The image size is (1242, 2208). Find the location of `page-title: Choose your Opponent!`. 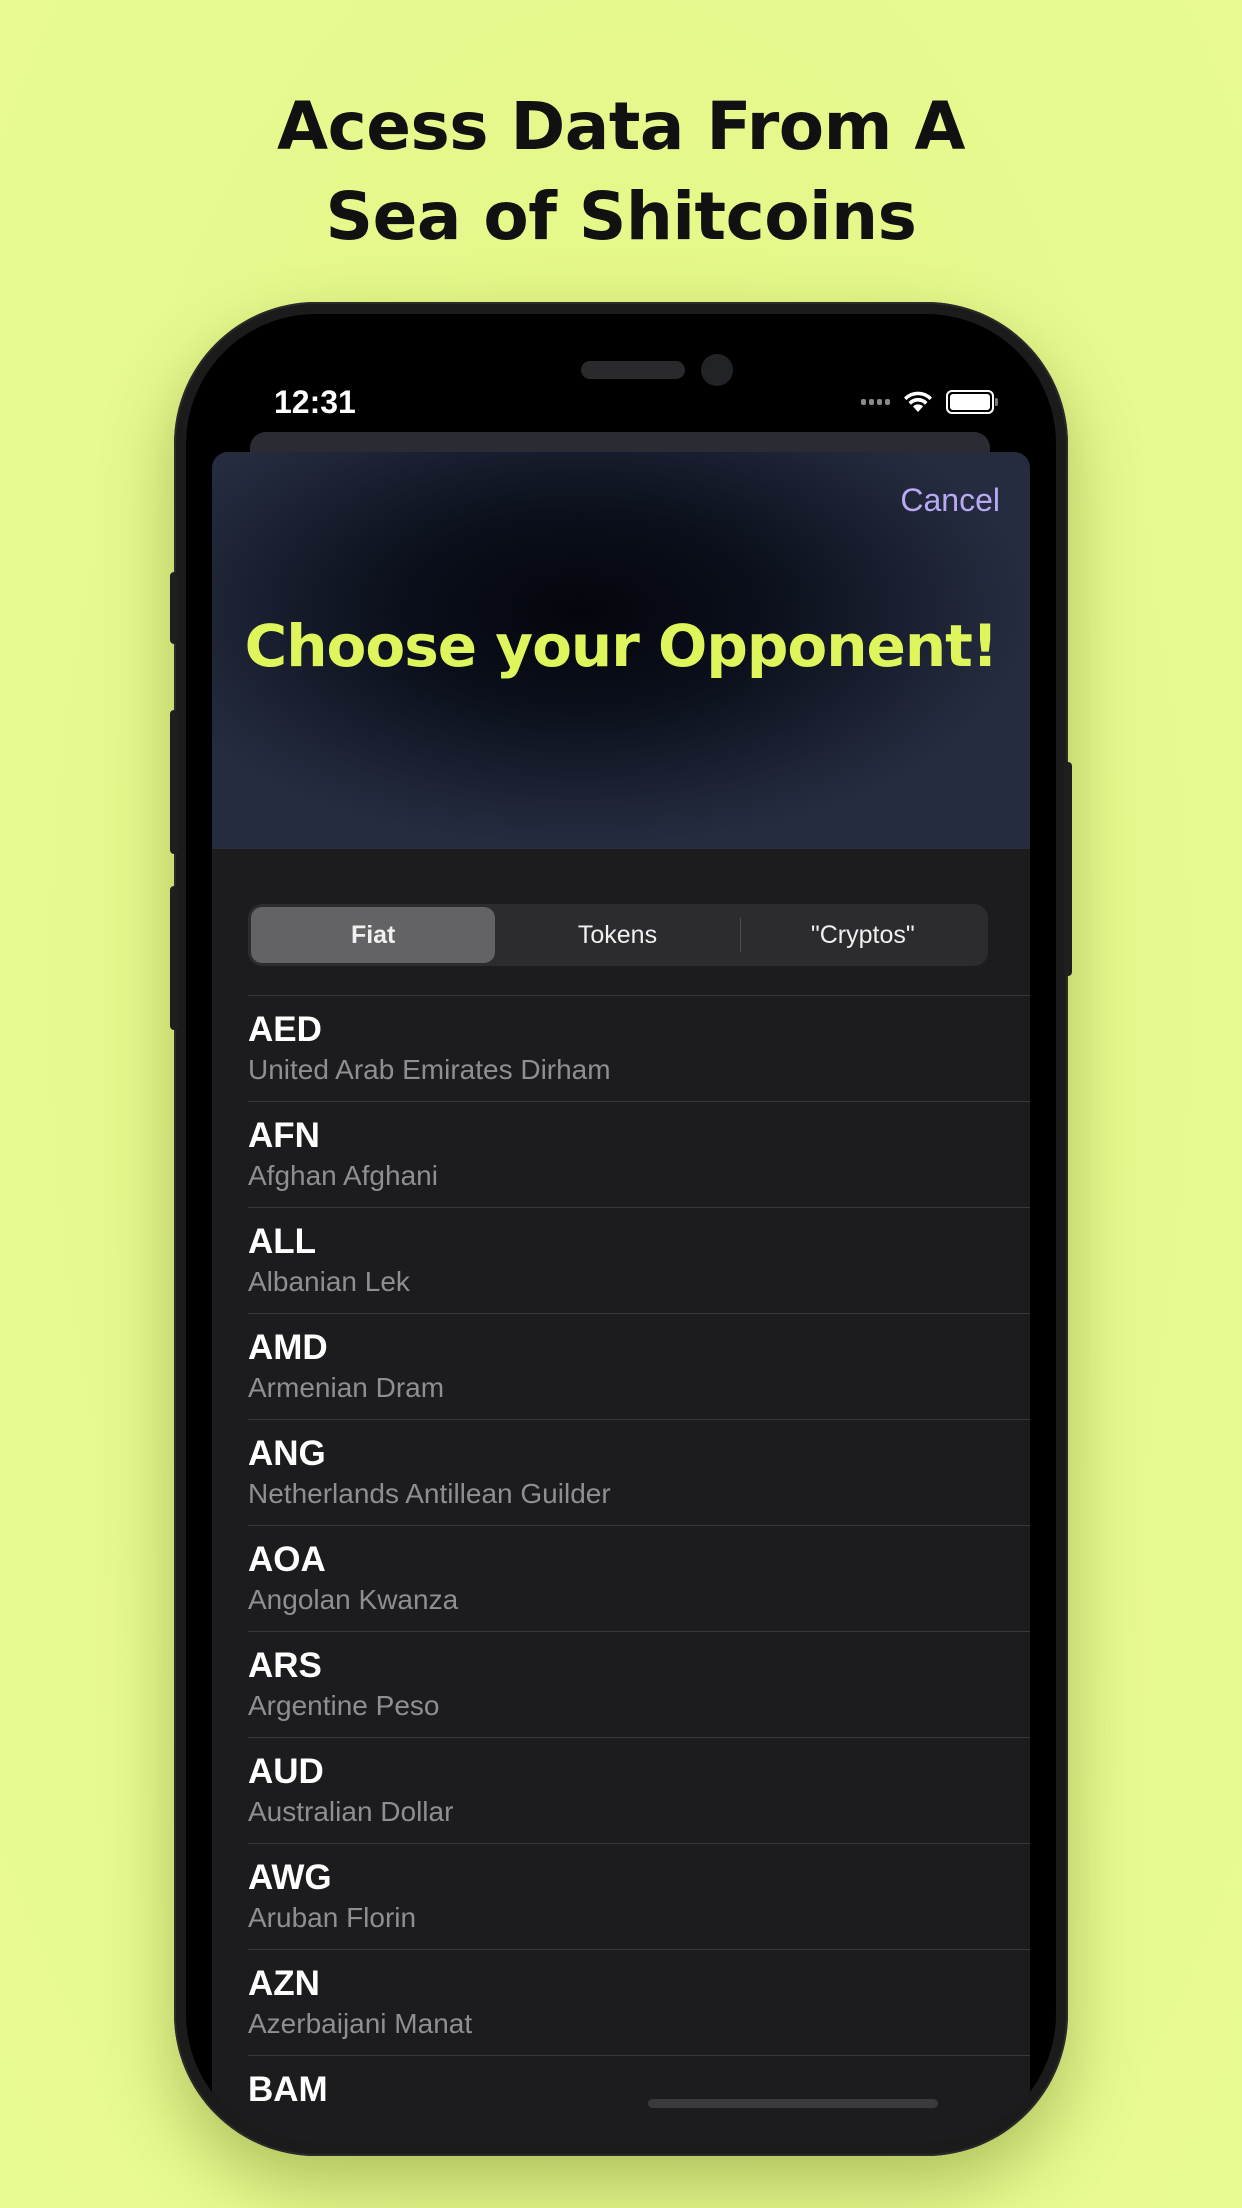

page-title: Choose your Opponent! is located at coordinates (621, 646).